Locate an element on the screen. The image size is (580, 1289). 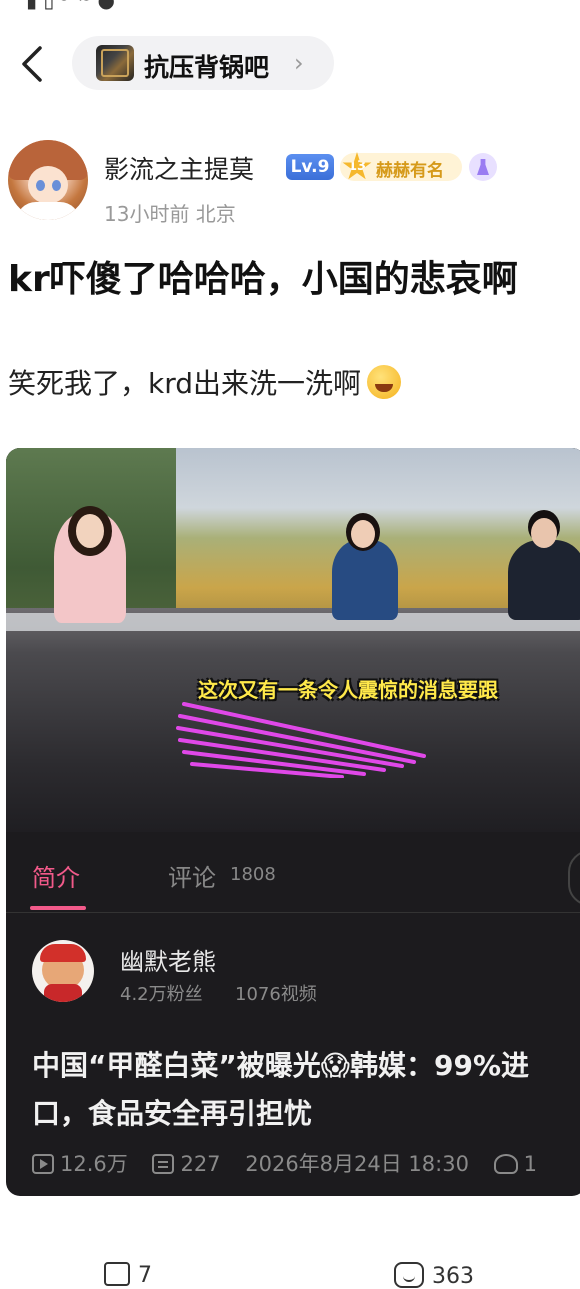
chevron-right-icon: › is located at coordinates (299, 63).